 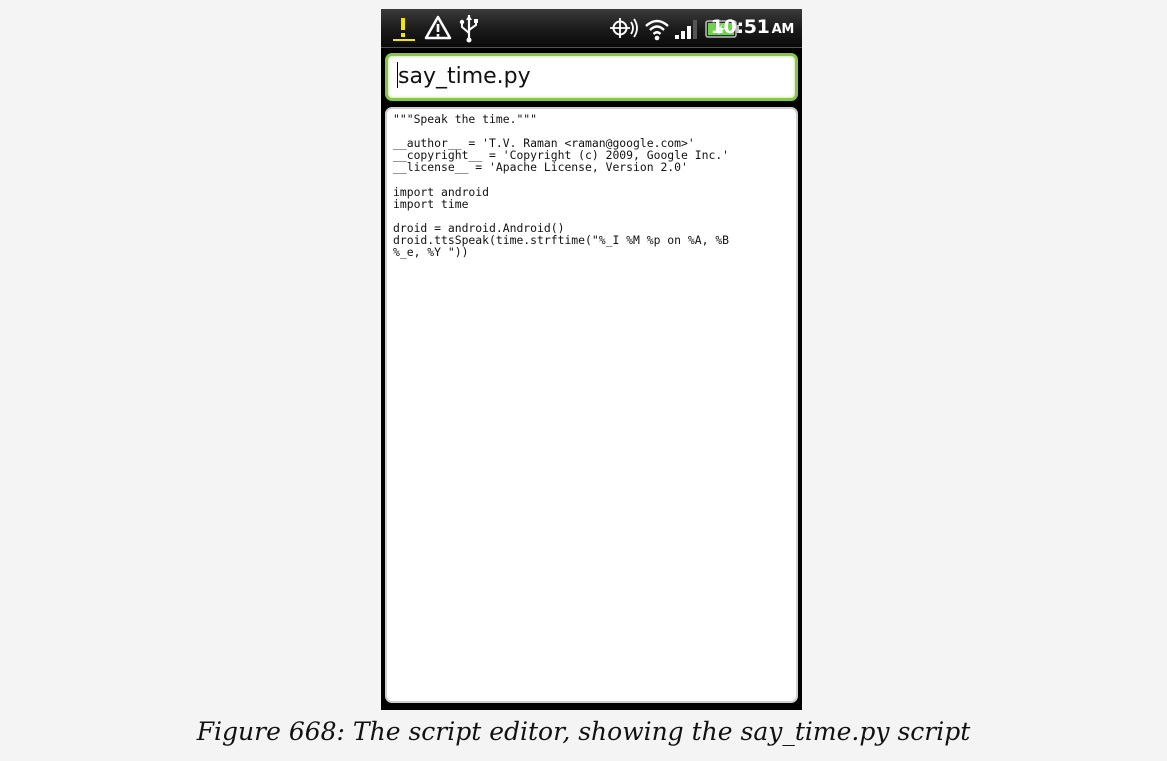 I want to click on wifi-icon, so click(x=657, y=30).